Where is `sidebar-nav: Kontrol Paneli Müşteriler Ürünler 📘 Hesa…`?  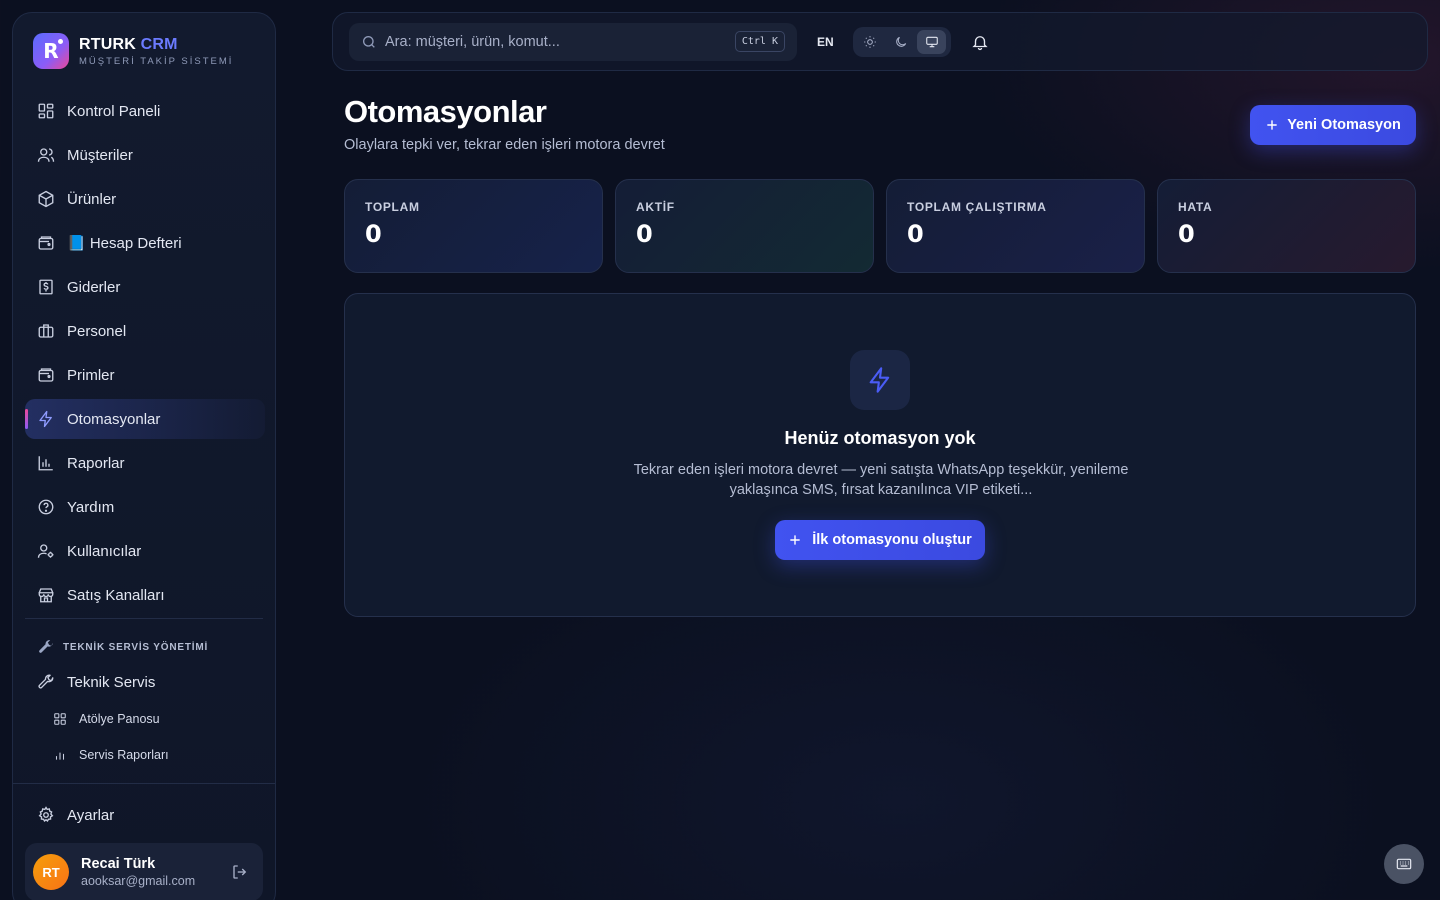 sidebar-nav: Kontrol Paneli Müşteriler Ürünler 📘 Hesa… is located at coordinates (145, 355).